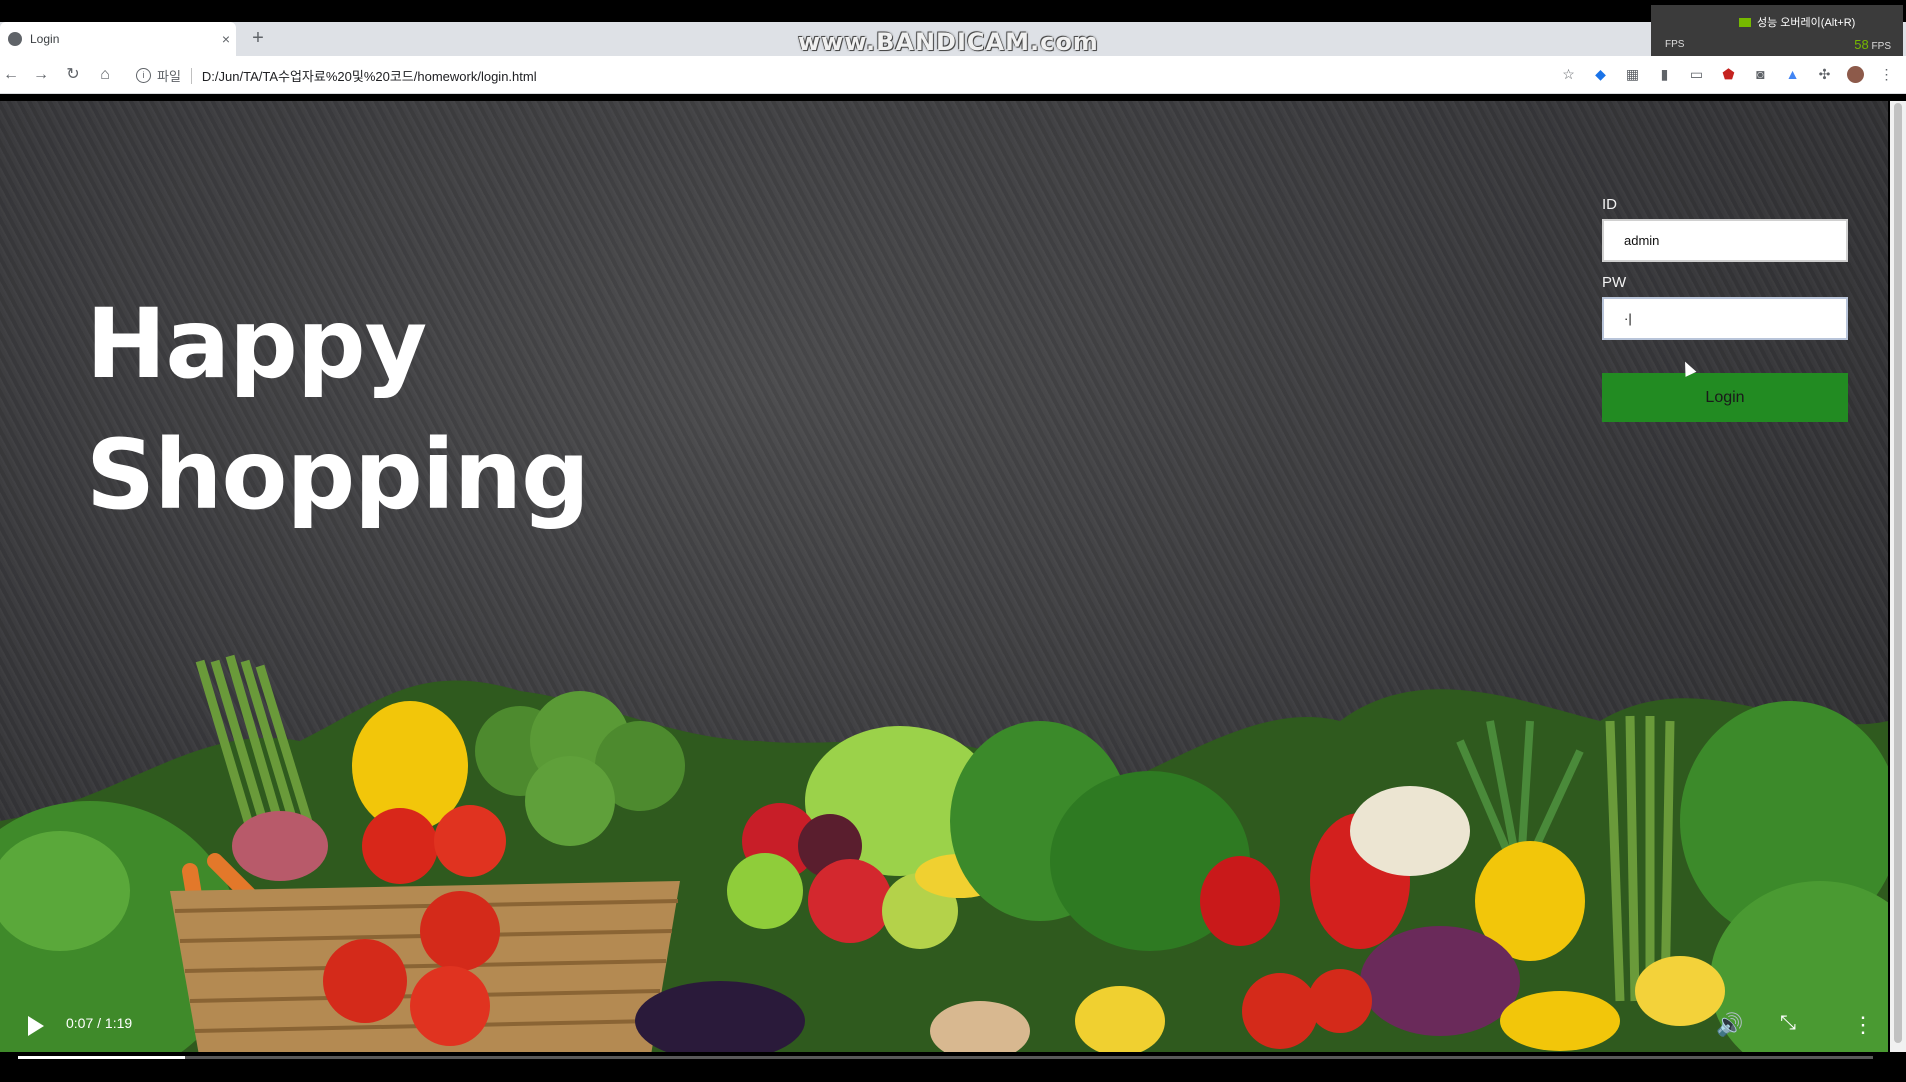  What do you see at coordinates (953, 11) in the screenshot?
I see `recording-top-bar` at bounding box center [953, 11].